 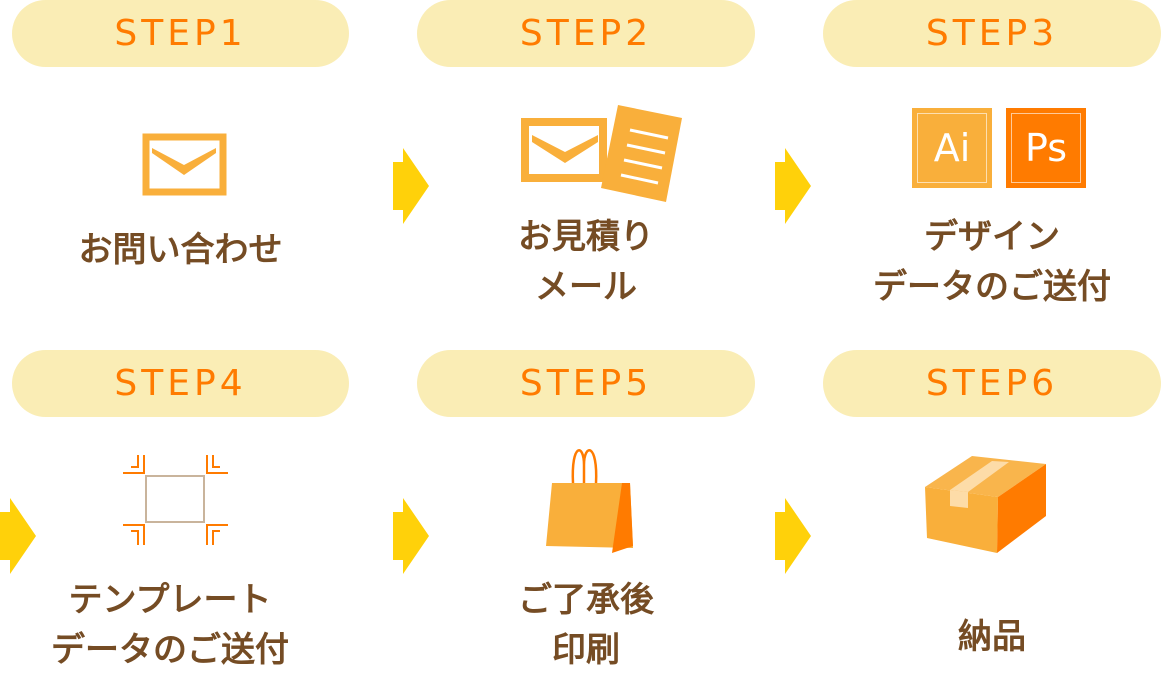 What do you see at coordinates (586, 33) in the screenshot?
I see `step2-badge: STEP2` at bounding box center [586, 33].